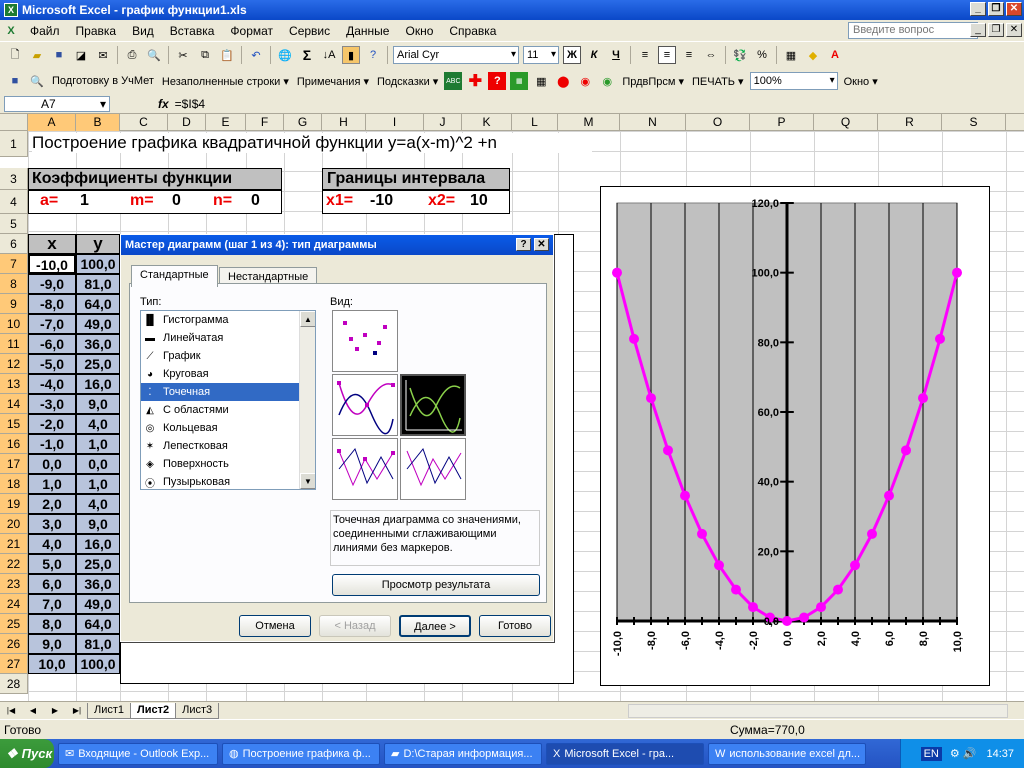  Describe the element at coordinates (98, 564) in the screenshot. I see `y-value-cell: 25,0` at that location.